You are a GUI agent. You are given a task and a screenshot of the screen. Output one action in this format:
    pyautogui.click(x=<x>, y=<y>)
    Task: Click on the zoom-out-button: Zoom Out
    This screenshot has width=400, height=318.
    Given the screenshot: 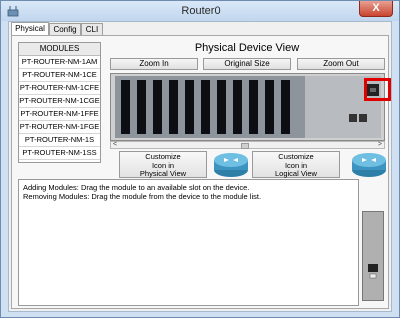 What is the action you would take?
    pyautogui.click(x=341, y=64)
    